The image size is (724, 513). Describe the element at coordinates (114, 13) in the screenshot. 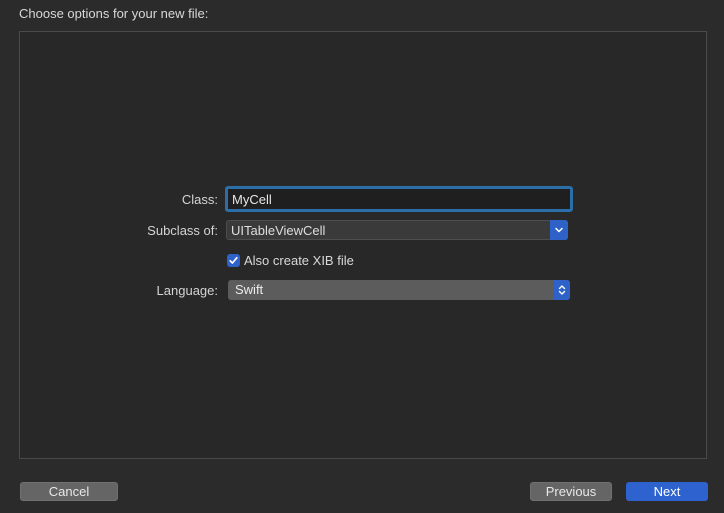

I see `dialog-heading: Choose options for your new file:` at that location.